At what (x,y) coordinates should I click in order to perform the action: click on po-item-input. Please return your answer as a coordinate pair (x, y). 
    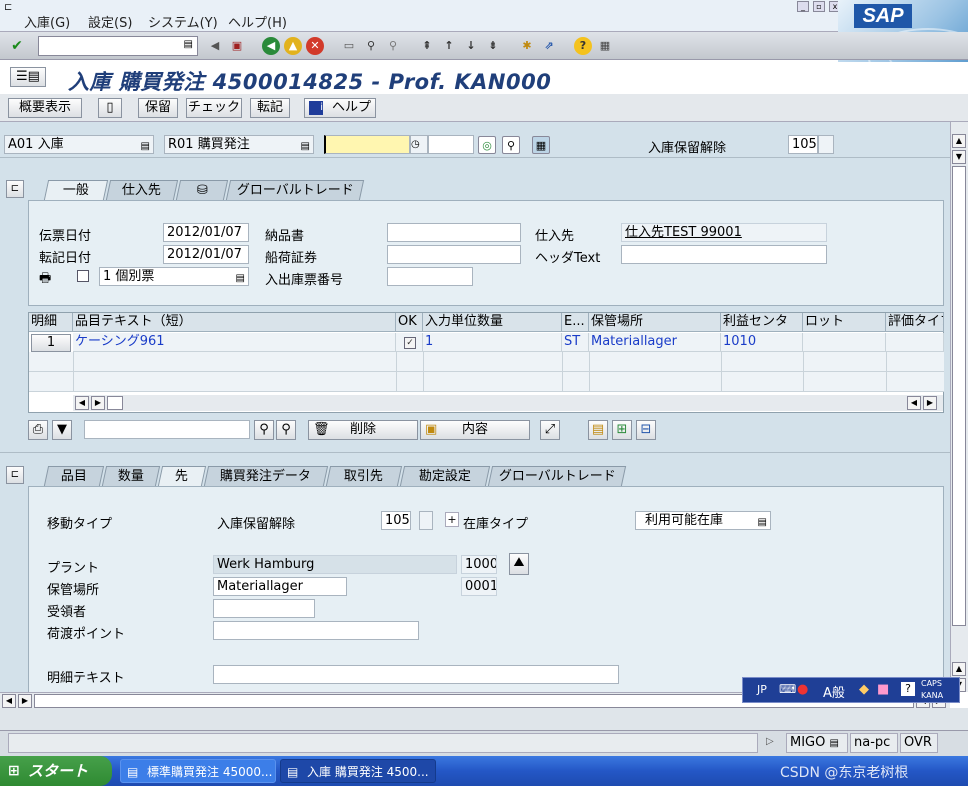
    Looking at the image, I should click on (451, 144).